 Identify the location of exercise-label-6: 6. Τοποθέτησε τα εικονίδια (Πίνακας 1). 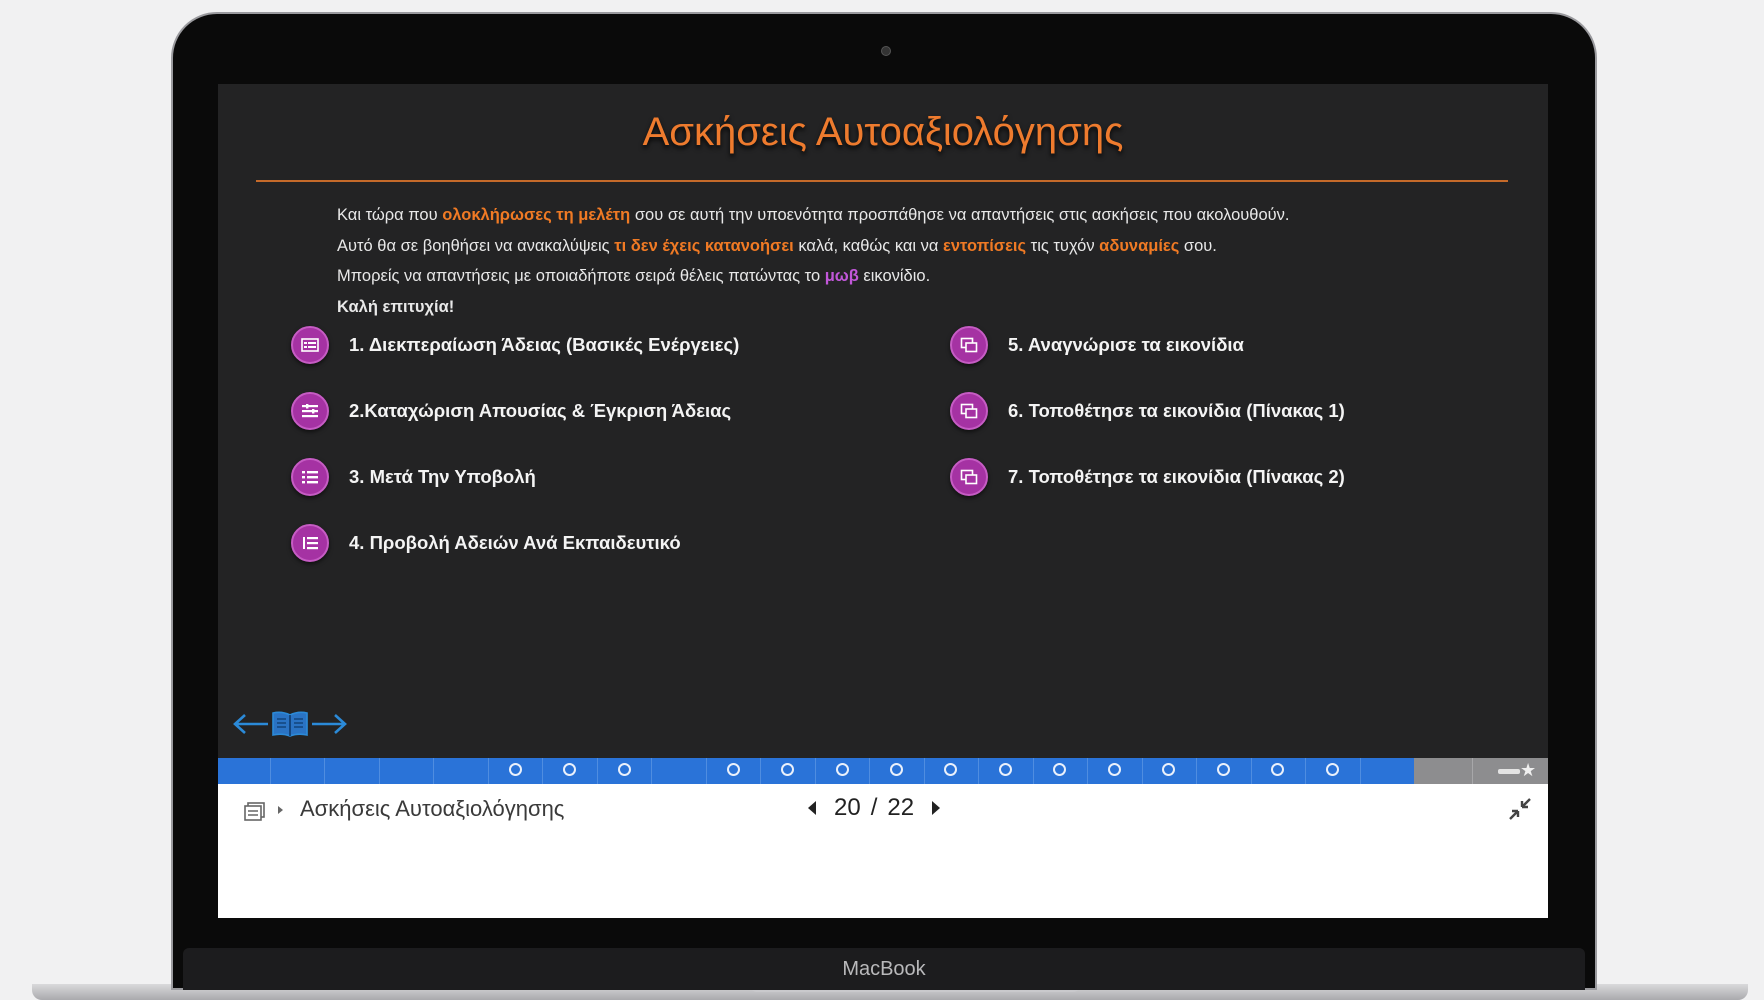
(1176, 411).